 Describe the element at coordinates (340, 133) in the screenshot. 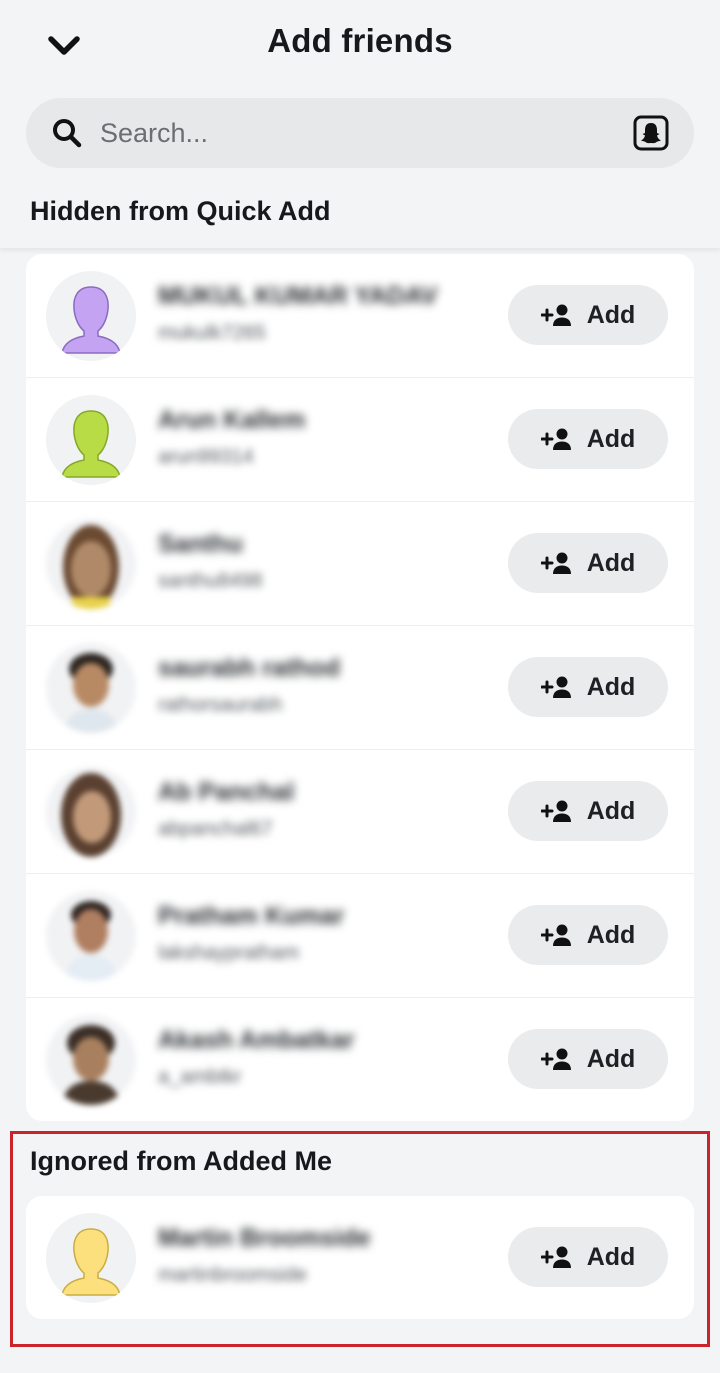

I see `search-input` at that location.